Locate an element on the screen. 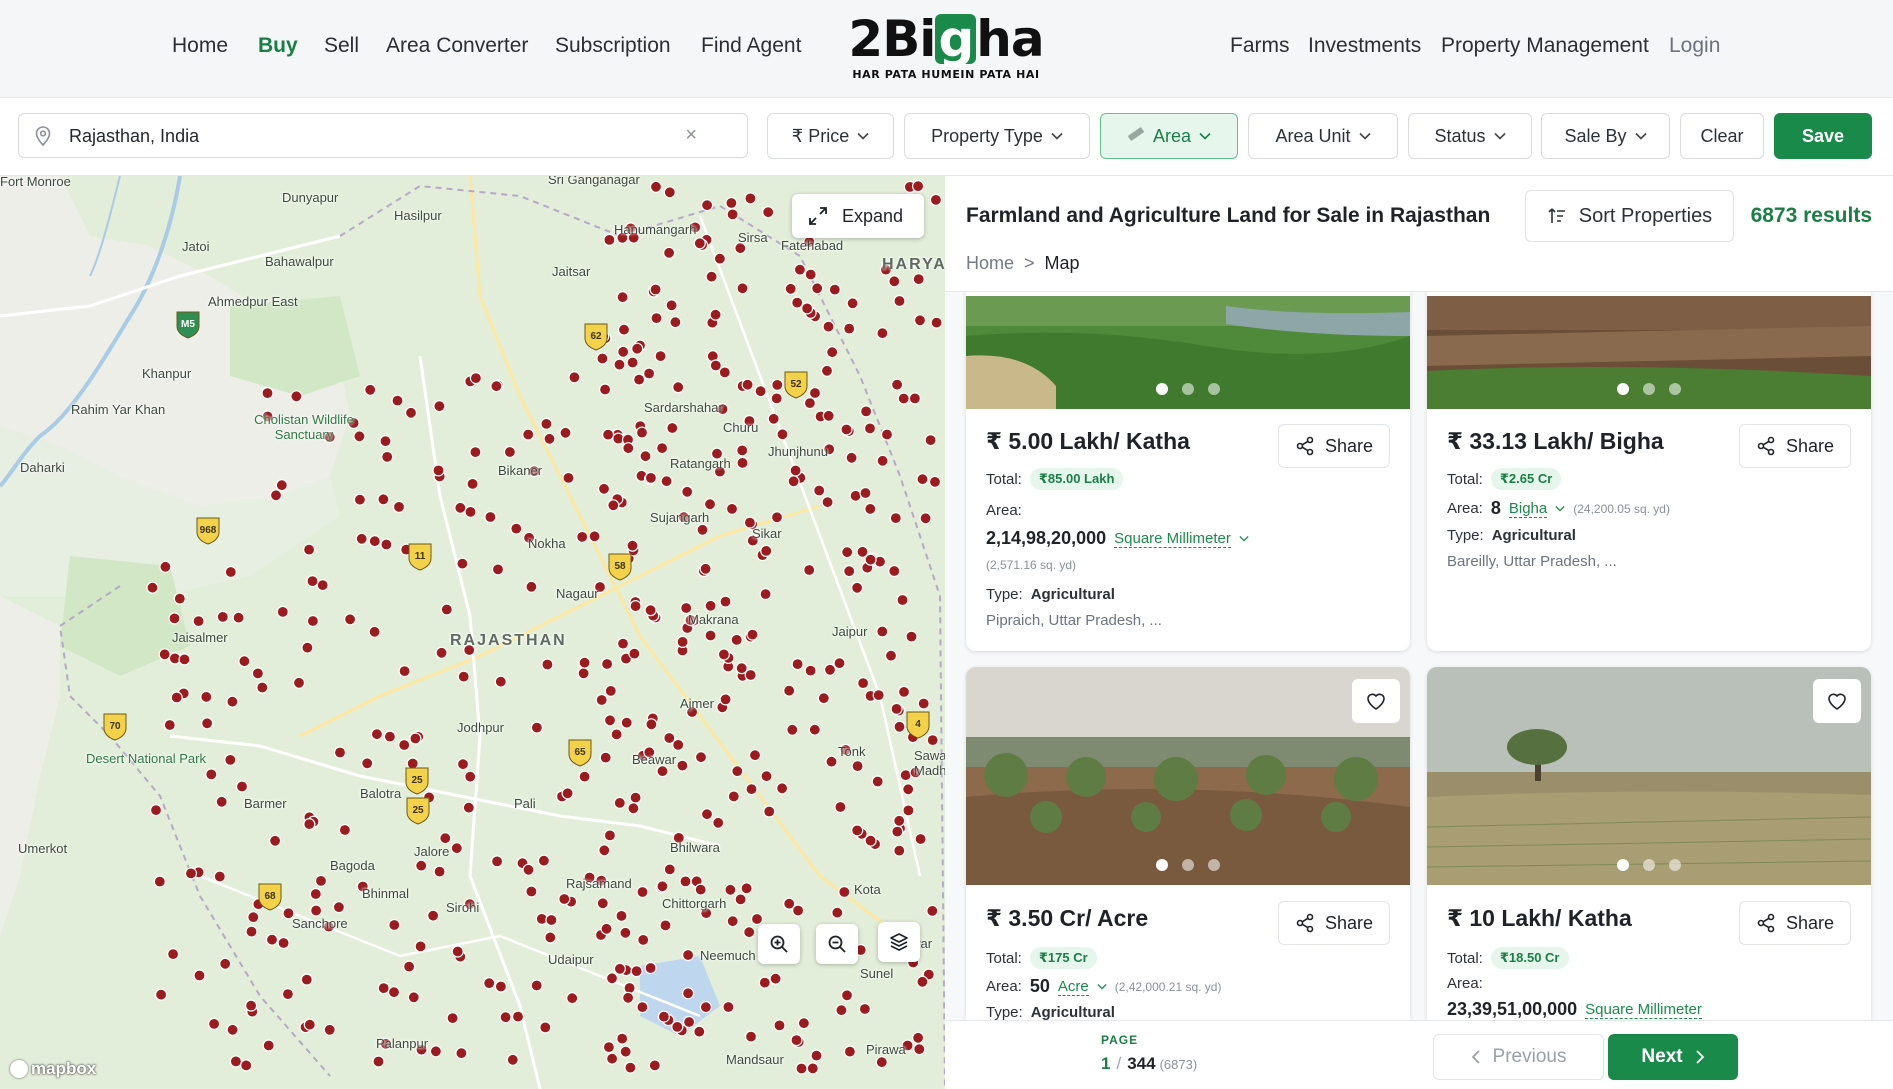  favorite-button is located at coordinates (1837, 701).